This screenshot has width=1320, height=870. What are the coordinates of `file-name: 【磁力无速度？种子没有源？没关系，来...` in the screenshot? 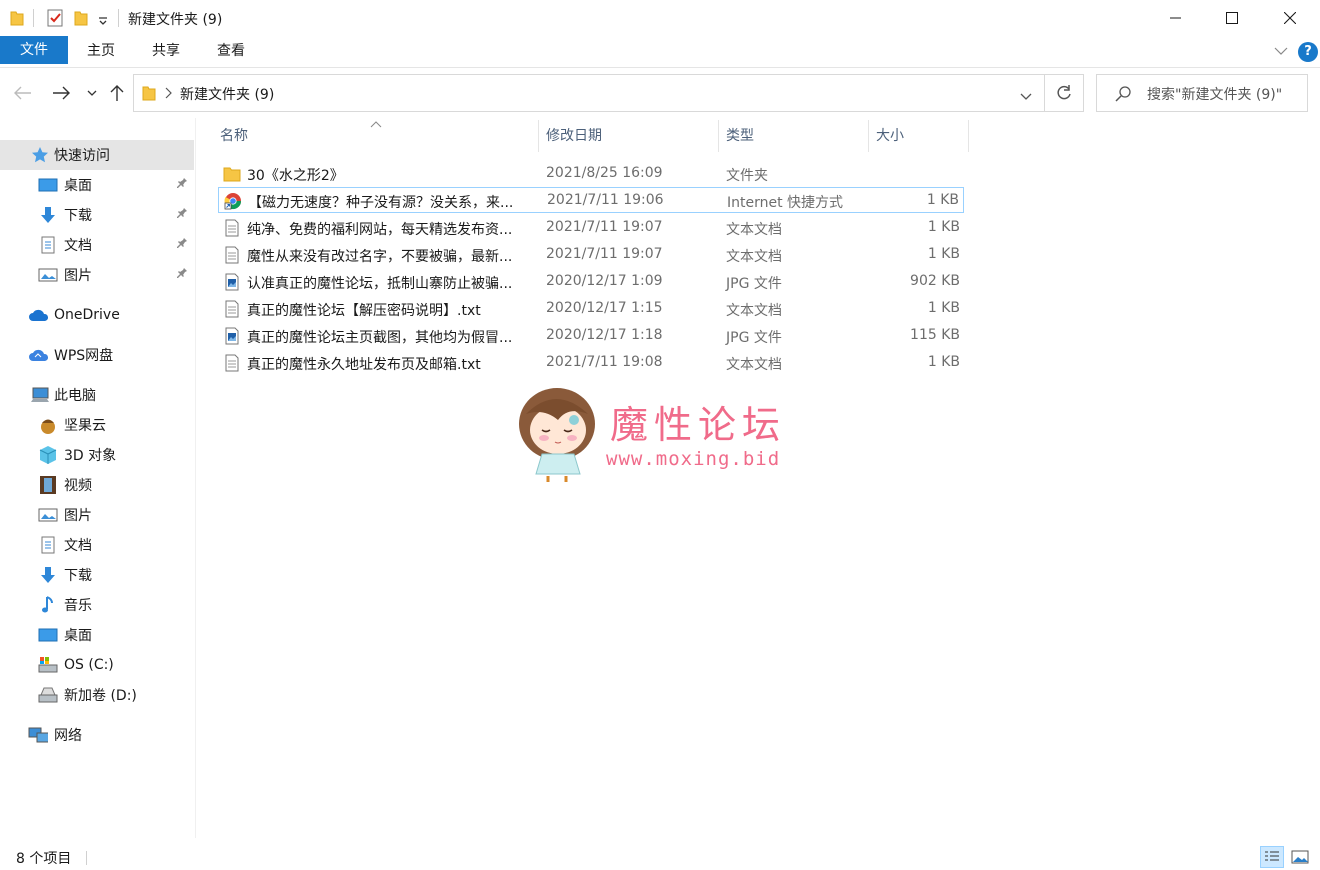 It's located at (381, 203).